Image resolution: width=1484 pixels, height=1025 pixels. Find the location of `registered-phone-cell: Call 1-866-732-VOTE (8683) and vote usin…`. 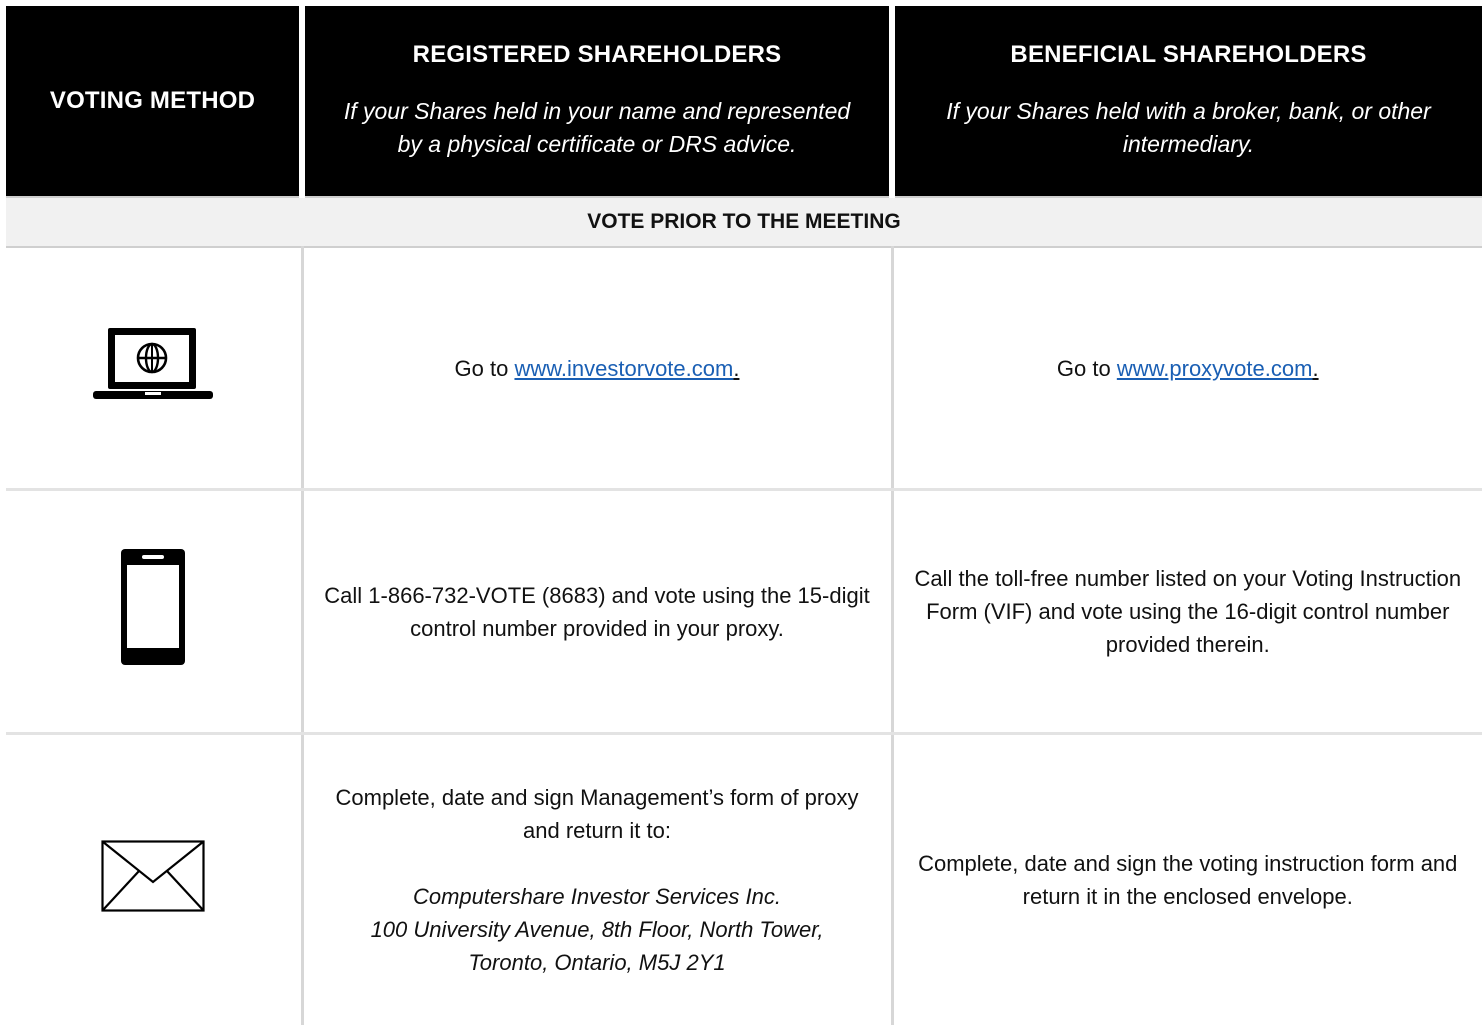

registered-phone-cell: Call 1-866-732-VOTE (8683) and vote usin… is located at coordinates (597, 612).